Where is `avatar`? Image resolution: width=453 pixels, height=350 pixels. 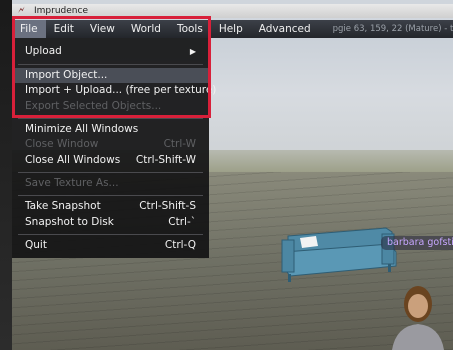 avatar is located at coordinates (418, 316).